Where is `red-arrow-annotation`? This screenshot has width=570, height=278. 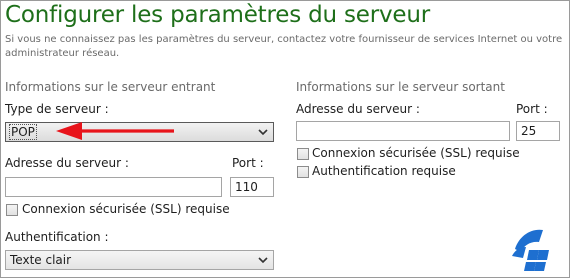 red-arrow-annotation is located at coordinates (115, 131).